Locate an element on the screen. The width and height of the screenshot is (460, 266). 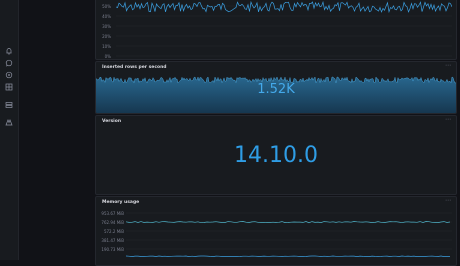
compass-icon is located at coordinates (9, 75).